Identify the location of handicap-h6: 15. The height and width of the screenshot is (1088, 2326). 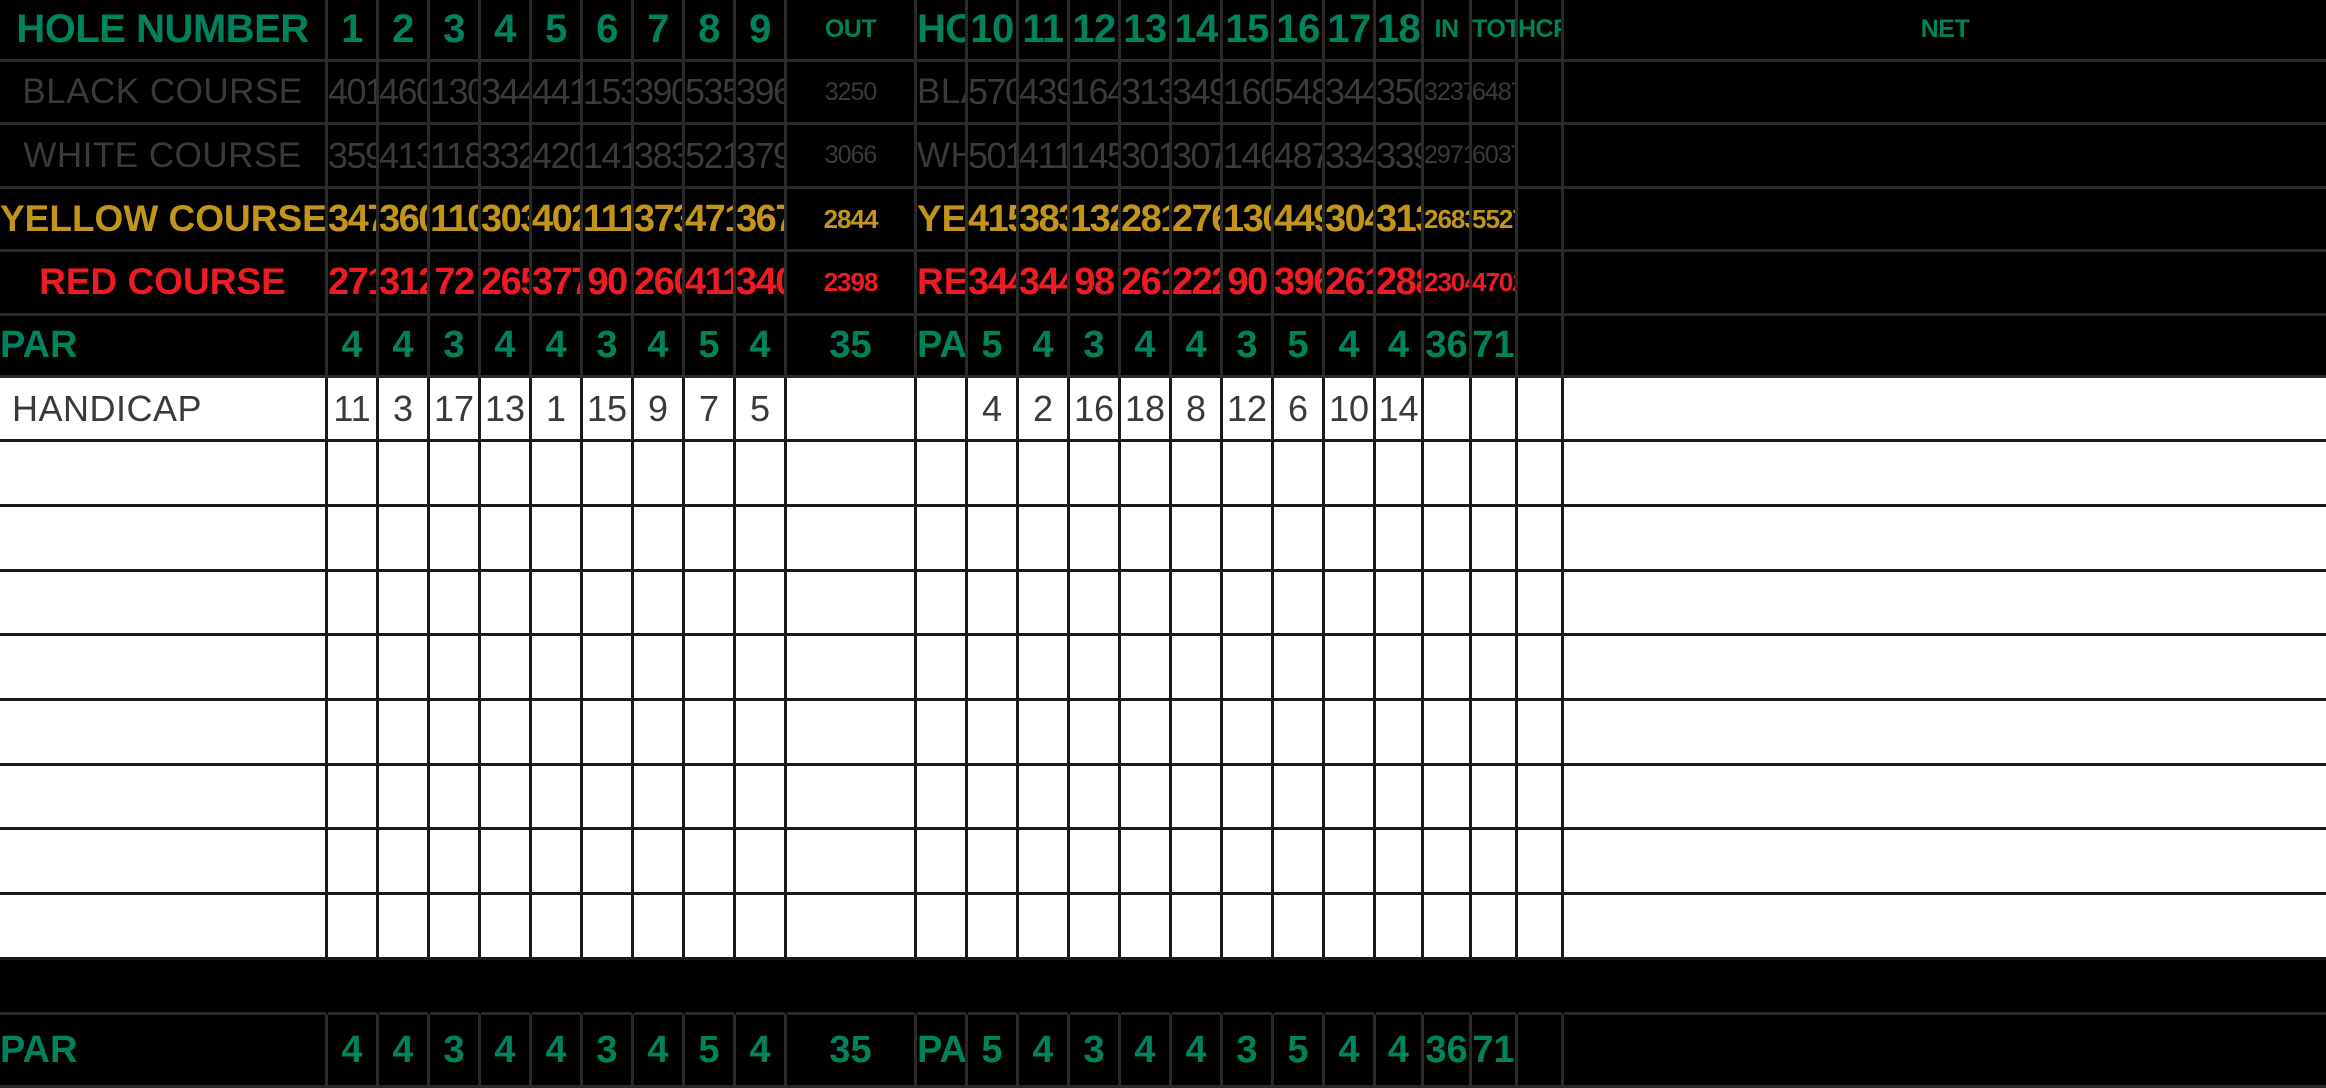
(608, 410).